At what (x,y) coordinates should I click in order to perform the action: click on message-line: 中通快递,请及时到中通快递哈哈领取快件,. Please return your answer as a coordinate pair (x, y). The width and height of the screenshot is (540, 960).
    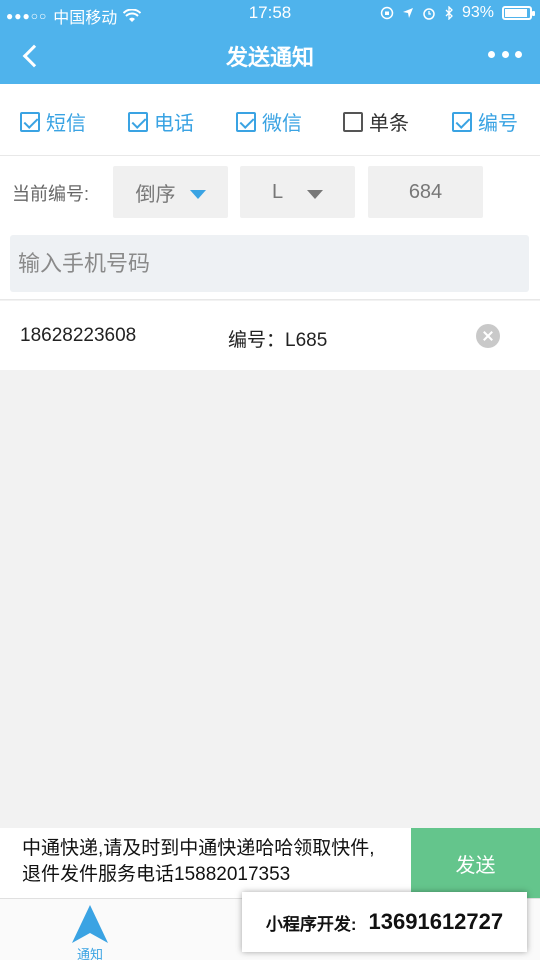
    Looking at the image, I should click on (198, 848).